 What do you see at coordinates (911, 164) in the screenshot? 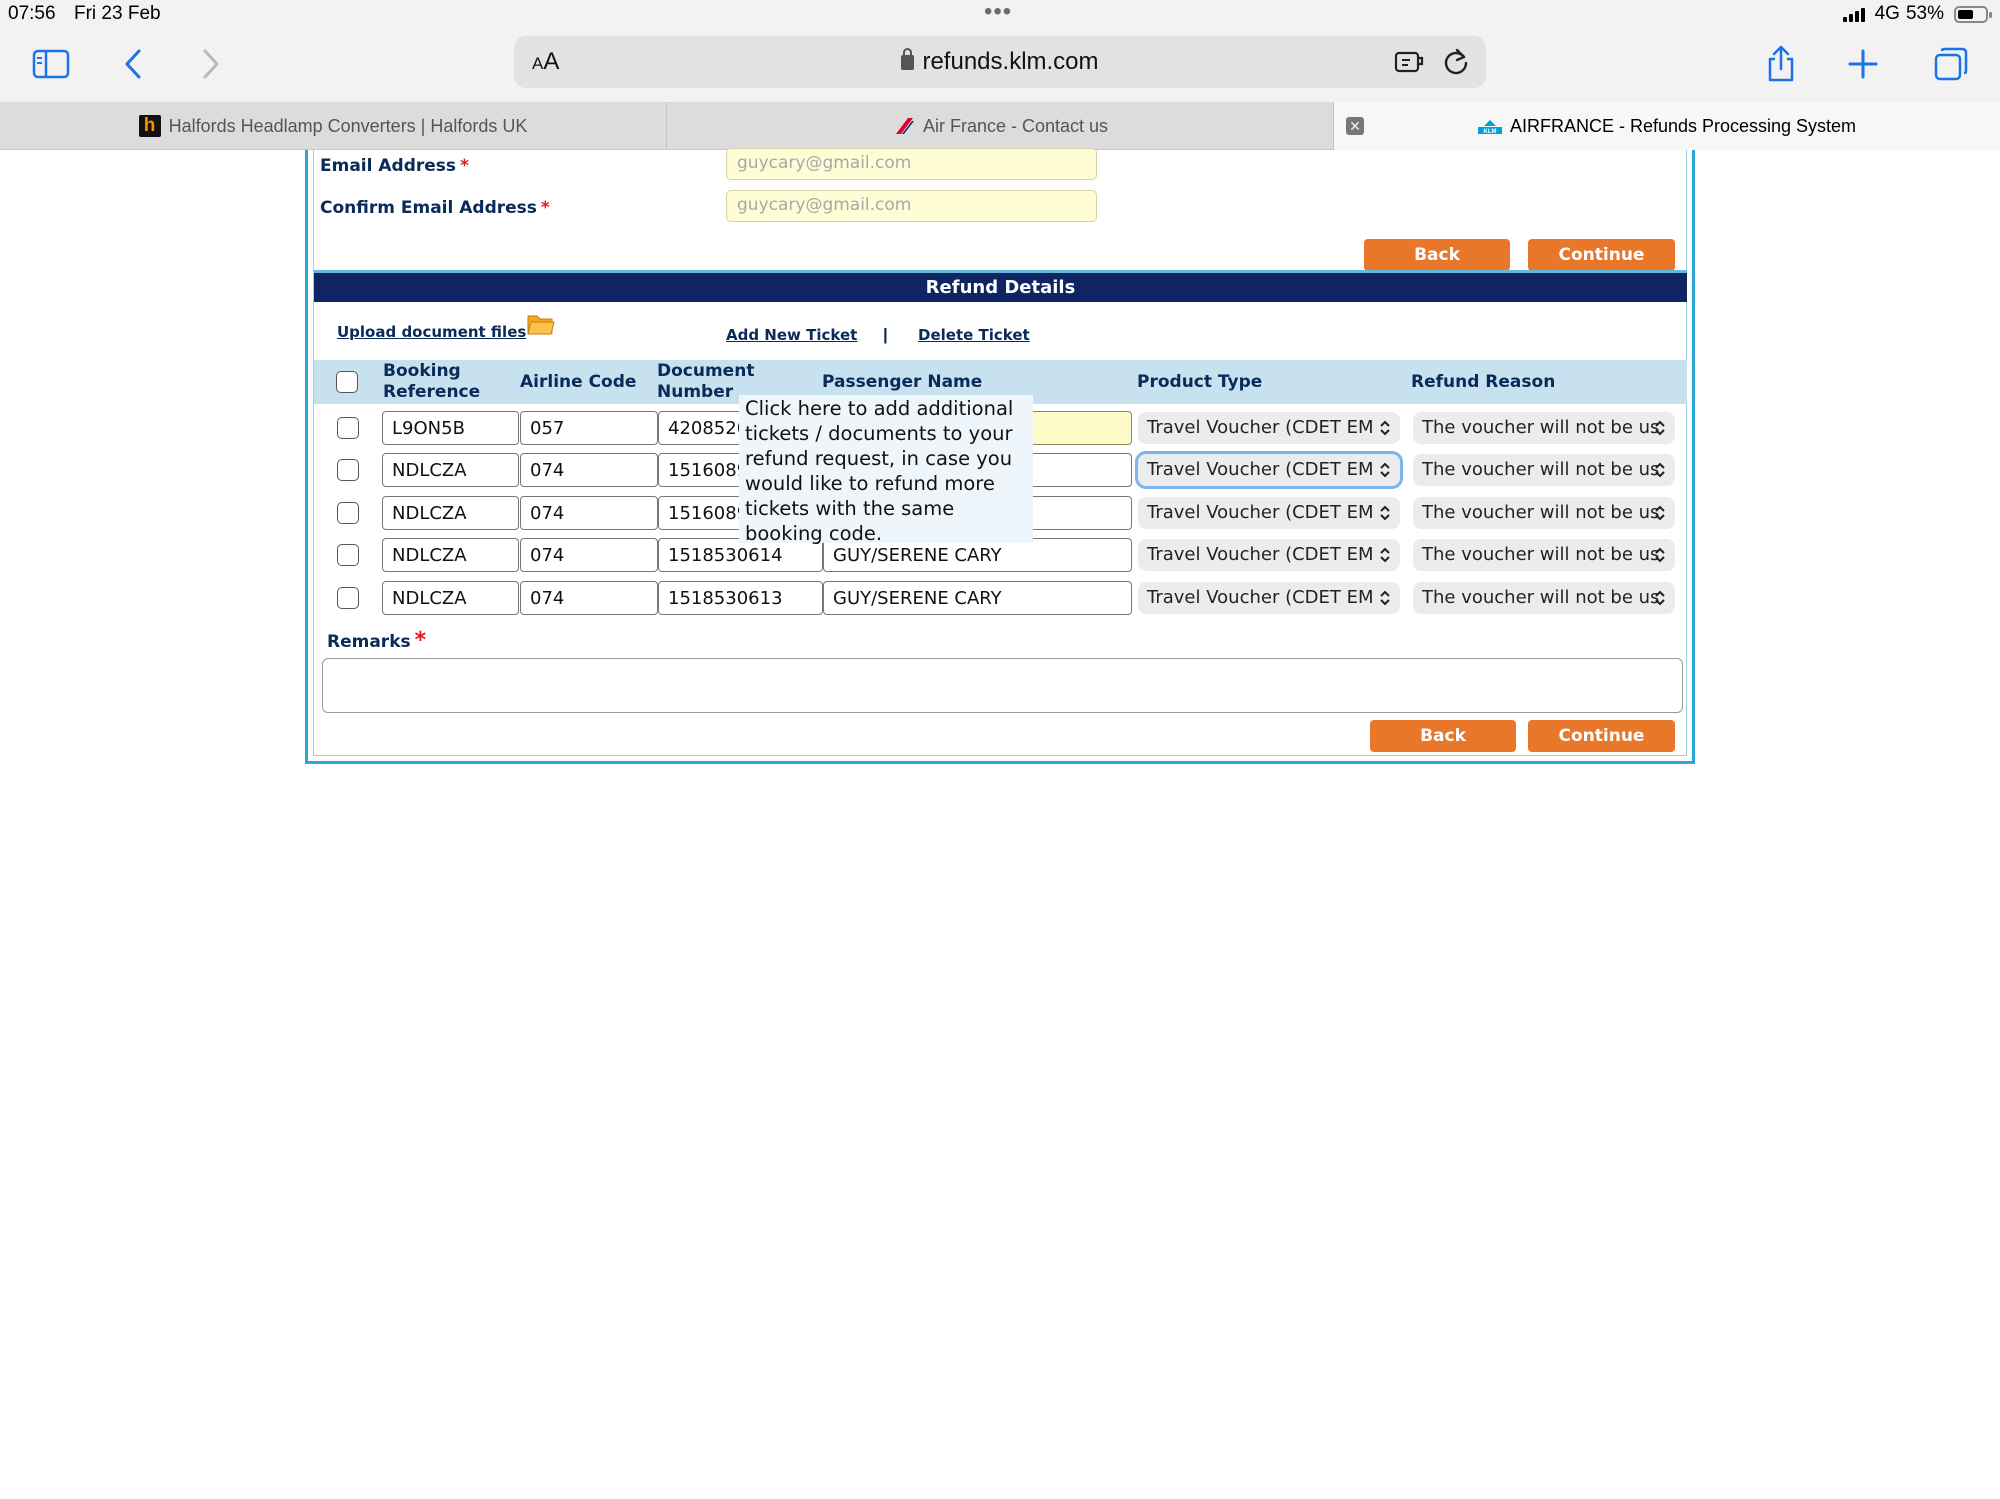
I see `email-field: guycary@gmail.com` at bounding box center [911, 164].